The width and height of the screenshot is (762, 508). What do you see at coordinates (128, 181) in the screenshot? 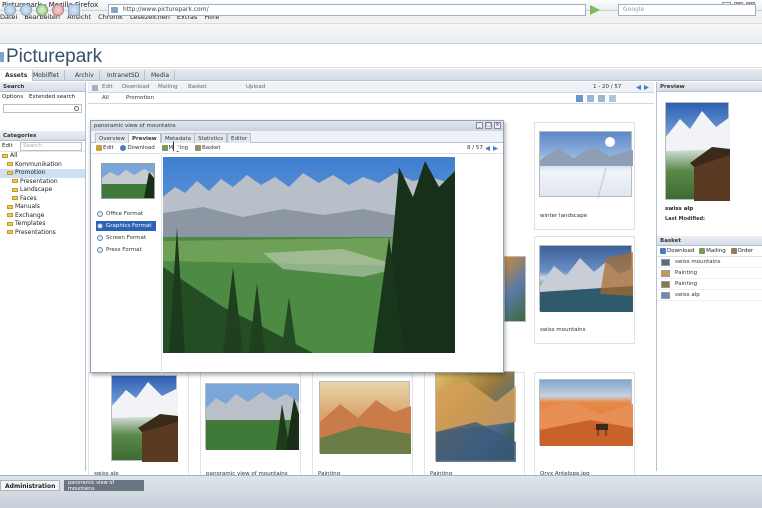
I see `dialog-thumbnail` at bounding box center [128, 181].